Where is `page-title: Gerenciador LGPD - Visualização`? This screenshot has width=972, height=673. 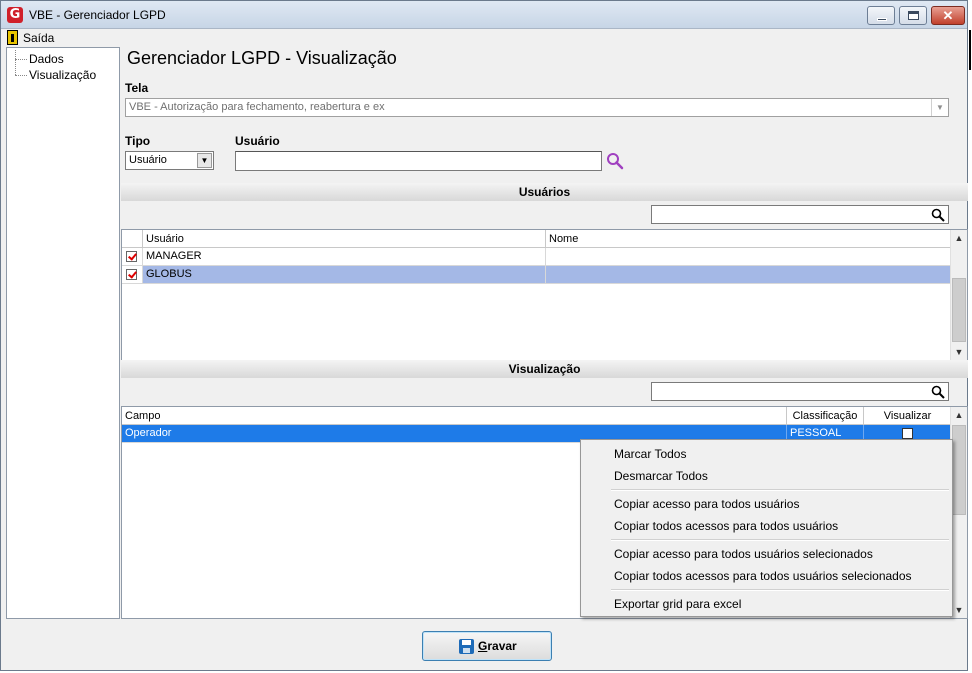 page-title: Gerenciador LGPD - Visualização is located at coordinates (262, 58).